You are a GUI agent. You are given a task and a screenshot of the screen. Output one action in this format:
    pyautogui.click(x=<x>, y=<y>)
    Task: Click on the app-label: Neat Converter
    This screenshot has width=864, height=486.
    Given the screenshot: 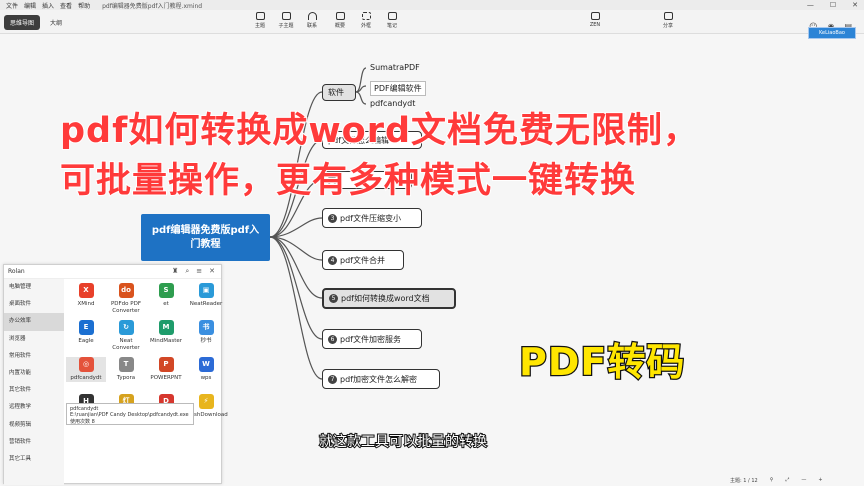 What is the action you would take?
    pyautogui.click(x=126, y=344)
    